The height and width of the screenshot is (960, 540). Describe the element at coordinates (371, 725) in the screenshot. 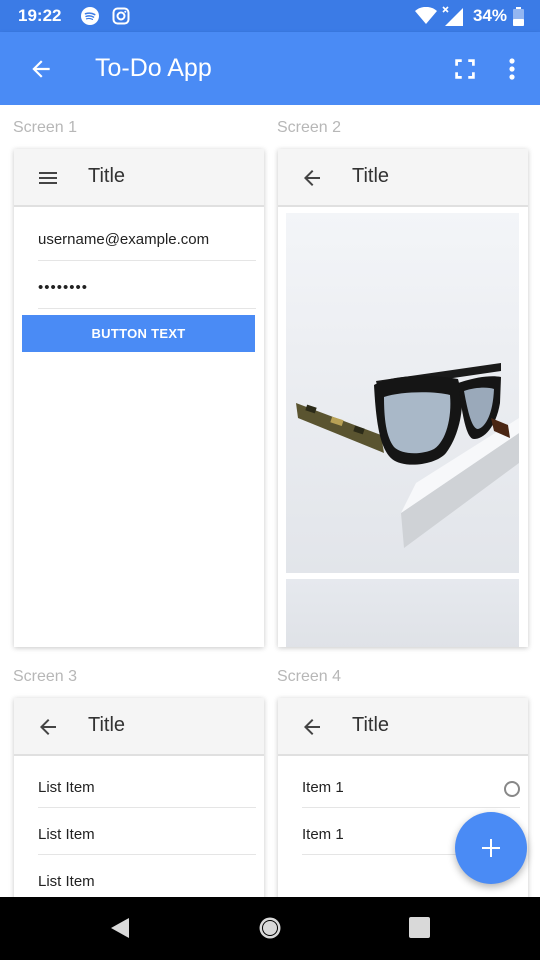

I see `screen-4-title: Title` at that location.